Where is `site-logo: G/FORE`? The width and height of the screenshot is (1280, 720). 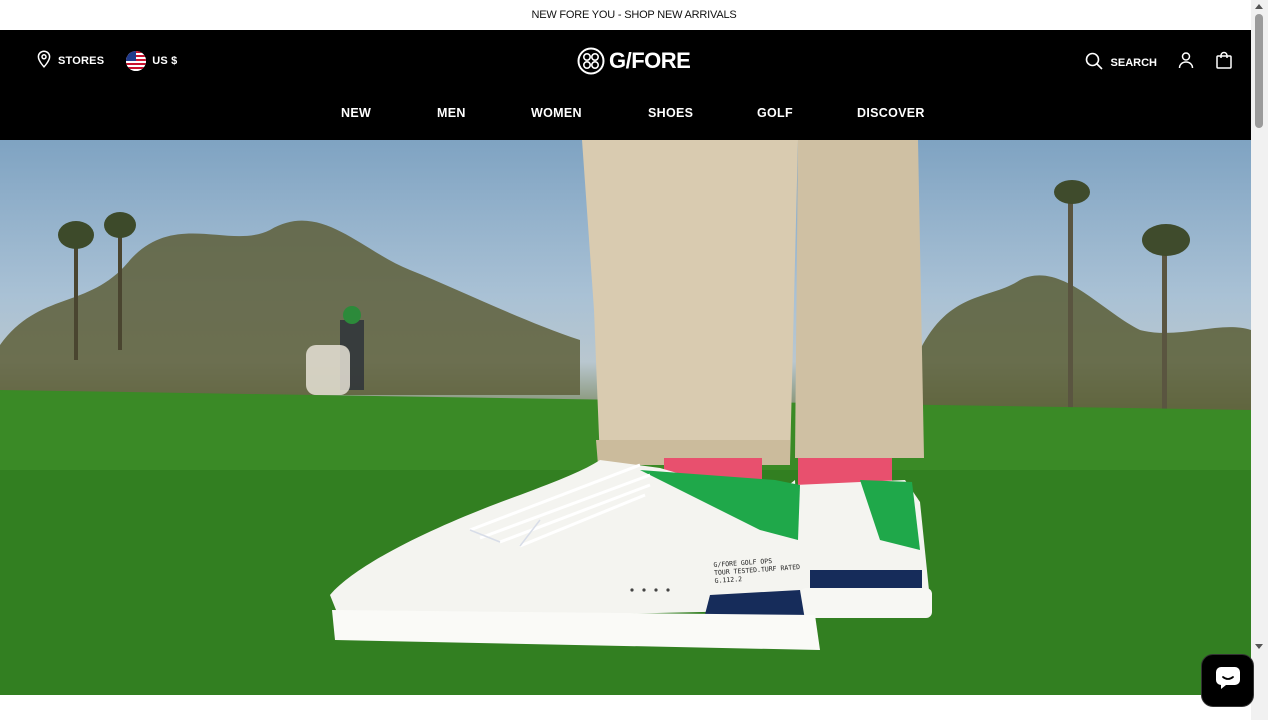
site-logo: G/FORE is located at coordinates (634, 61).